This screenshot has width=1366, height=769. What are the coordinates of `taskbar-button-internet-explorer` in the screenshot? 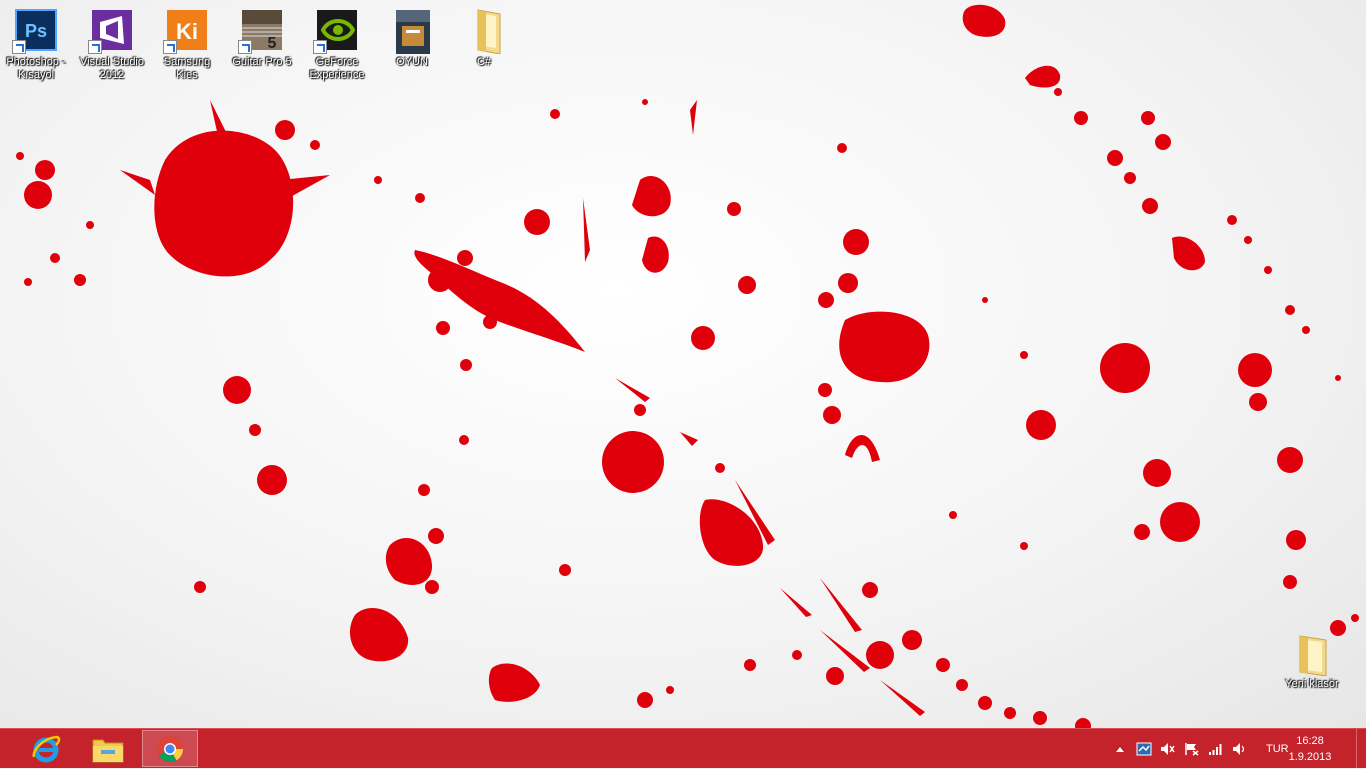 It's located at (46, 748).